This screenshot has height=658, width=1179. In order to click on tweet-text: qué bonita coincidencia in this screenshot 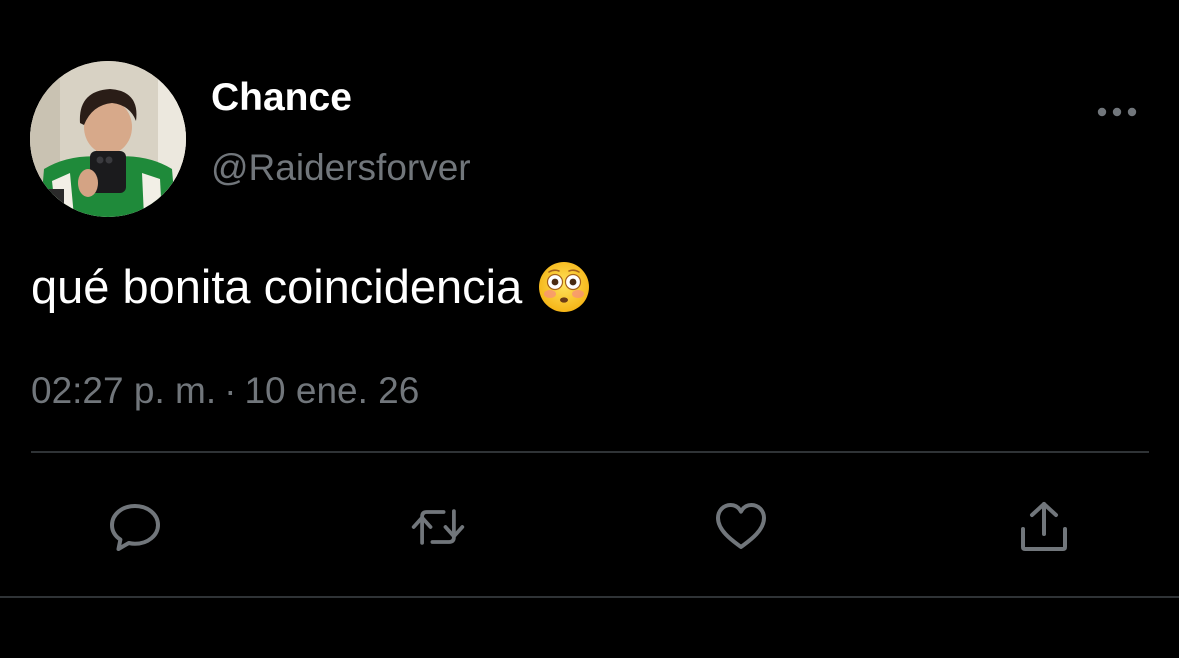, I will do `click(310, 287)`.